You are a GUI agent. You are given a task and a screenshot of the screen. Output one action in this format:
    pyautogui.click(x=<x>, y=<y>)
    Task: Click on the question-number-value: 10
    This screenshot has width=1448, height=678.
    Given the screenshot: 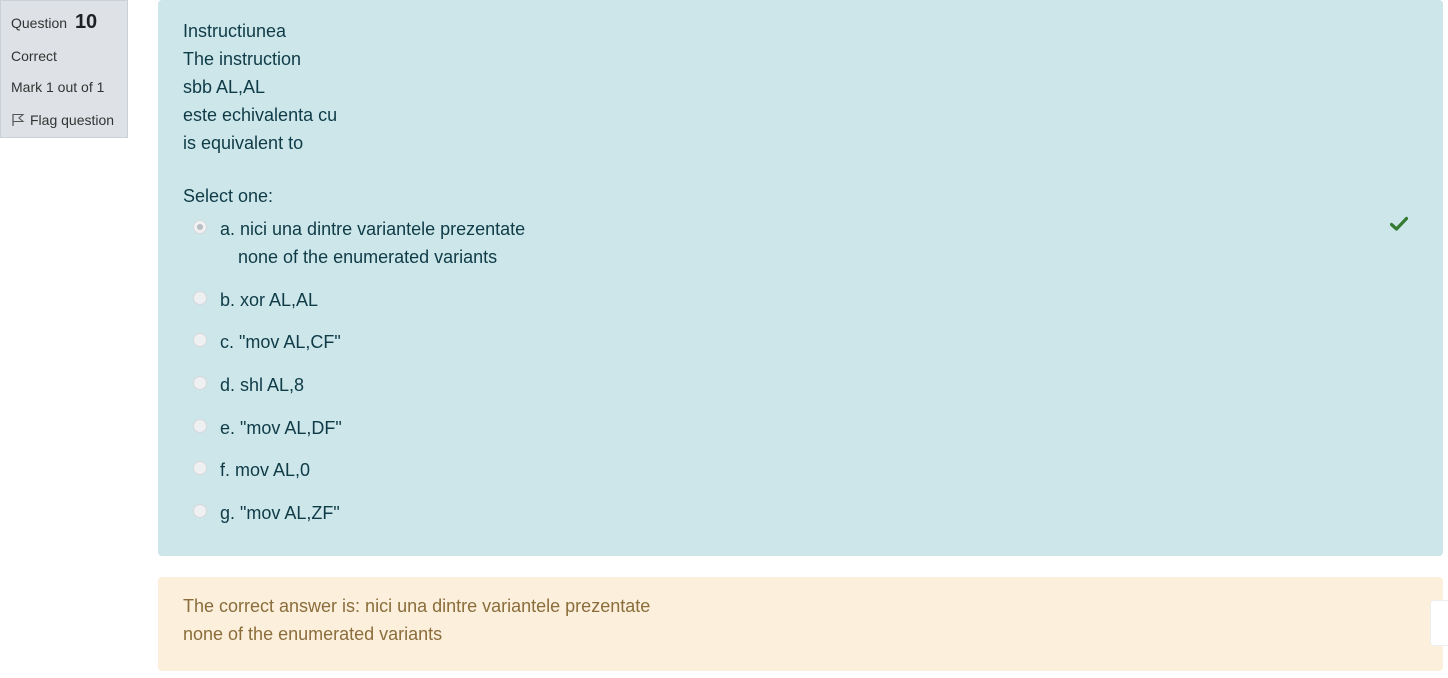 What is the action you would take?
    pyautogui.click(x=86, y=22)
    